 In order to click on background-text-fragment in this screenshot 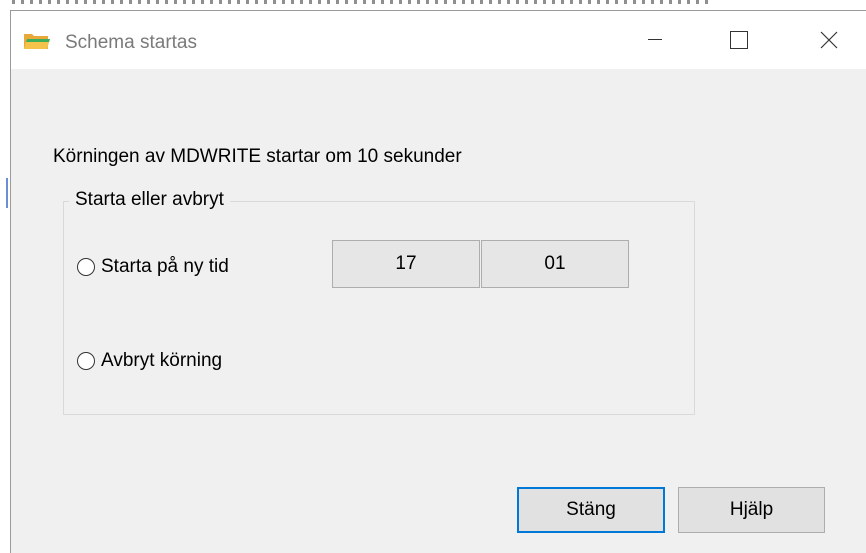, I will do `click(362, 2)`.